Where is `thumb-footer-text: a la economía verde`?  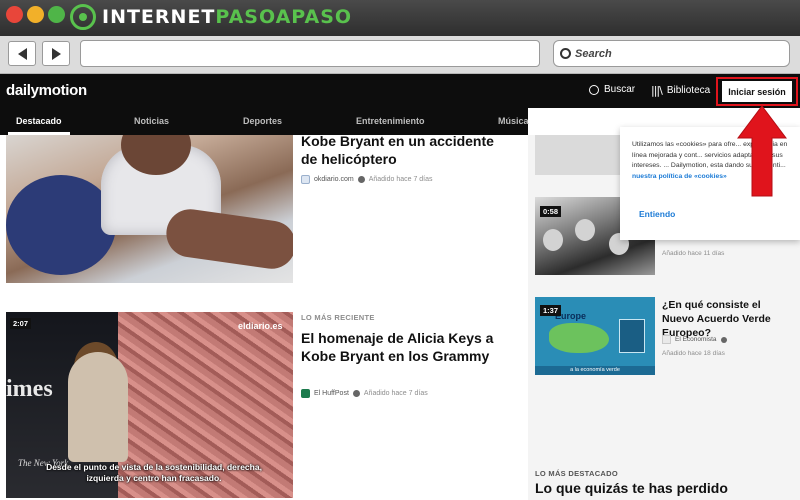
thumb-footer-text: a la economía verde is located at coordinates (595, 370).